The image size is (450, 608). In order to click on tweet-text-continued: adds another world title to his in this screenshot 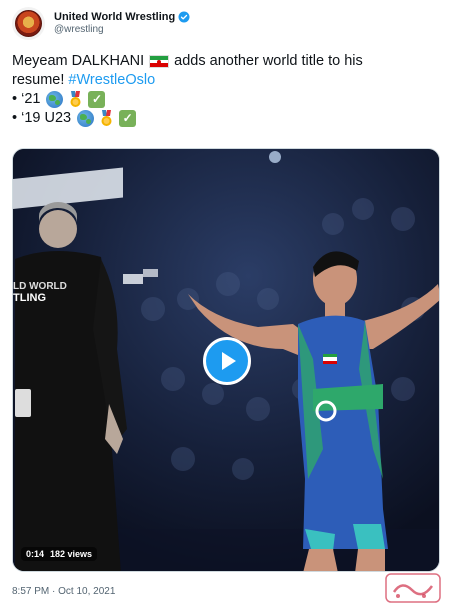, I will do `click(268, 61)`.